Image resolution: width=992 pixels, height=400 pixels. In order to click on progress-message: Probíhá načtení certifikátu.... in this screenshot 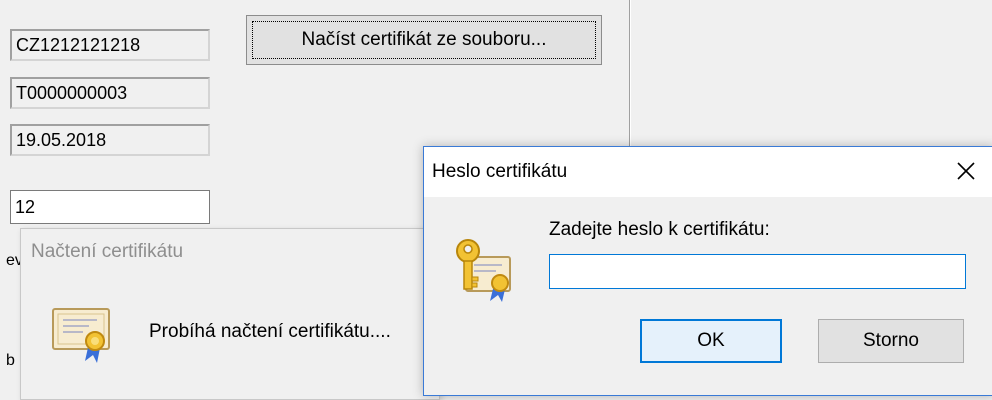, I will do `click(270, 331)`.